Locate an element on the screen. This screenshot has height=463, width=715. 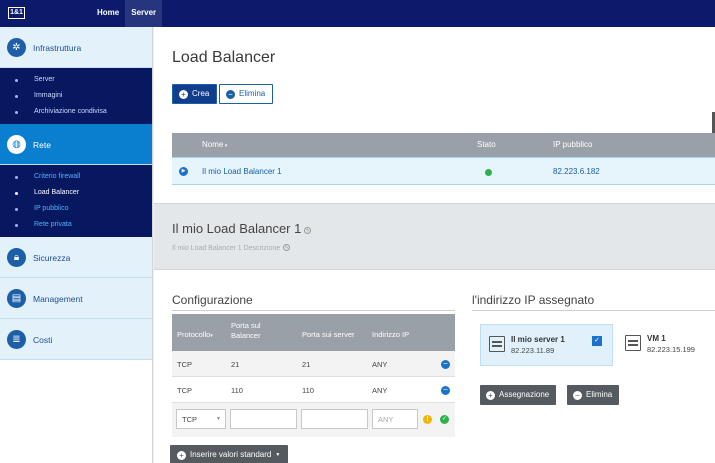
column-porta-balancer: Porta sul Balancer is located at coordinates (246, 330).